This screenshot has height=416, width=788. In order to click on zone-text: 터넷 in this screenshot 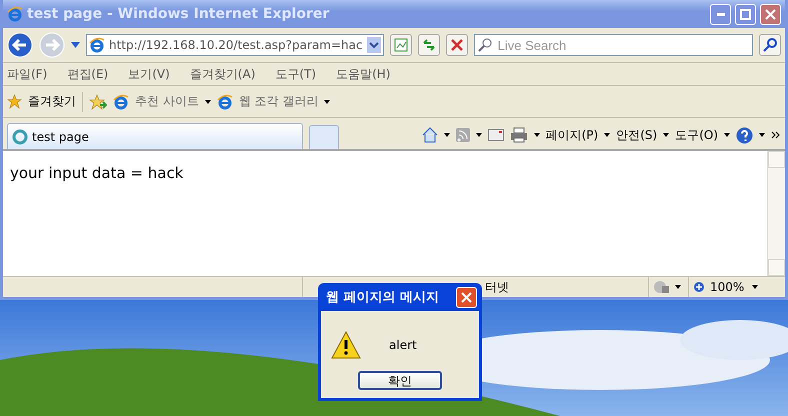, I will do `click(497, 287)`.